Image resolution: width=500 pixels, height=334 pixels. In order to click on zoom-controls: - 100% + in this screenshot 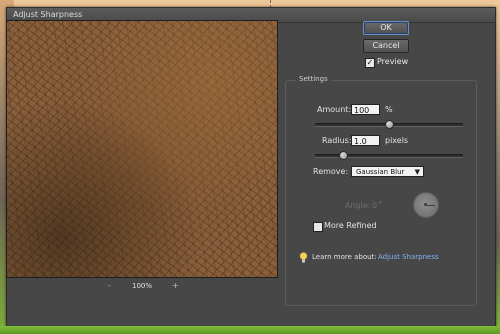, I will do `click(145, 287)`.